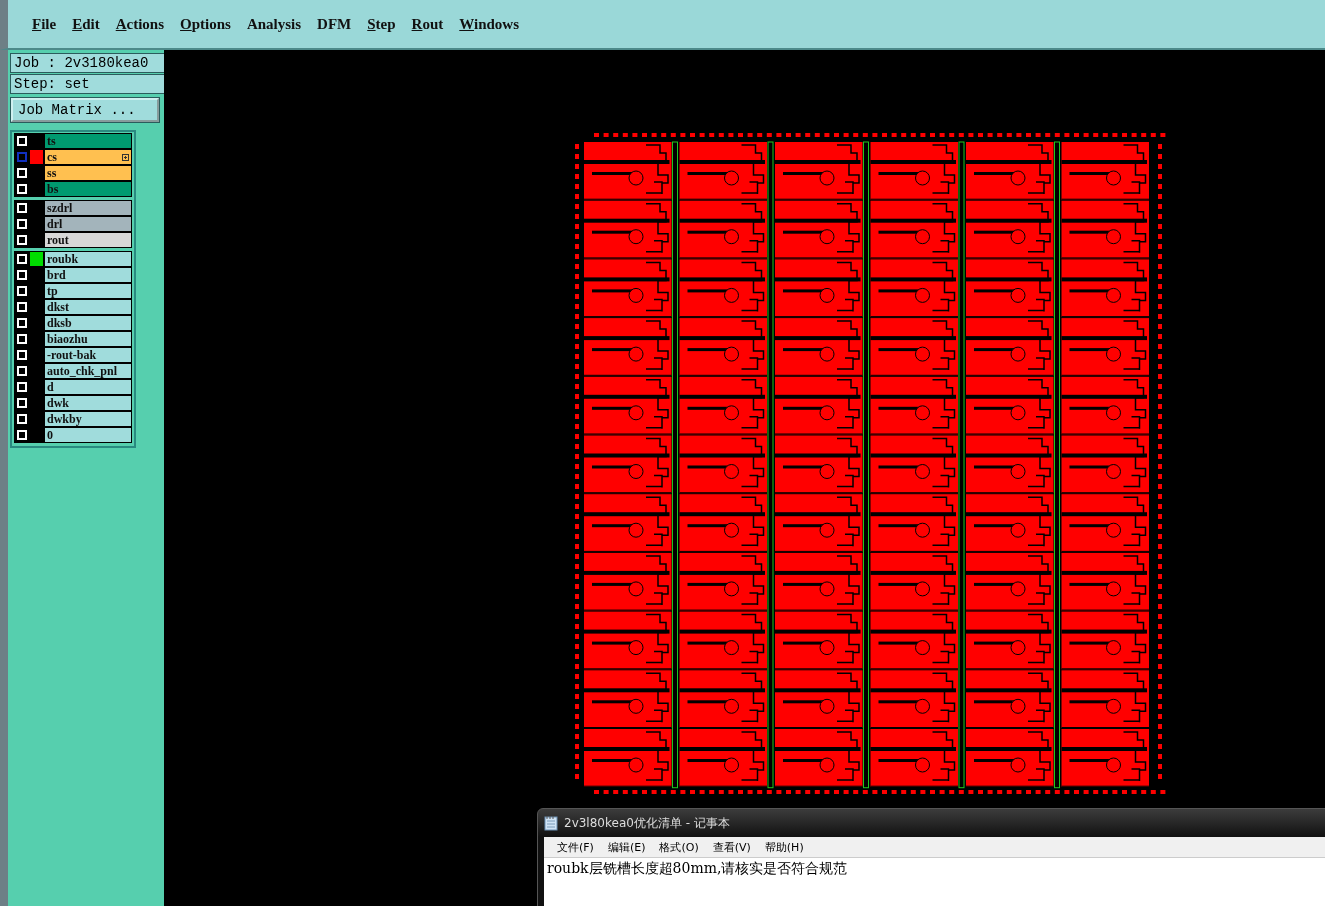  What do you see at coordinates (679, 847) in the screenshot?
I see `menu-item: 格式(O)` at bounding box center [679, 847].